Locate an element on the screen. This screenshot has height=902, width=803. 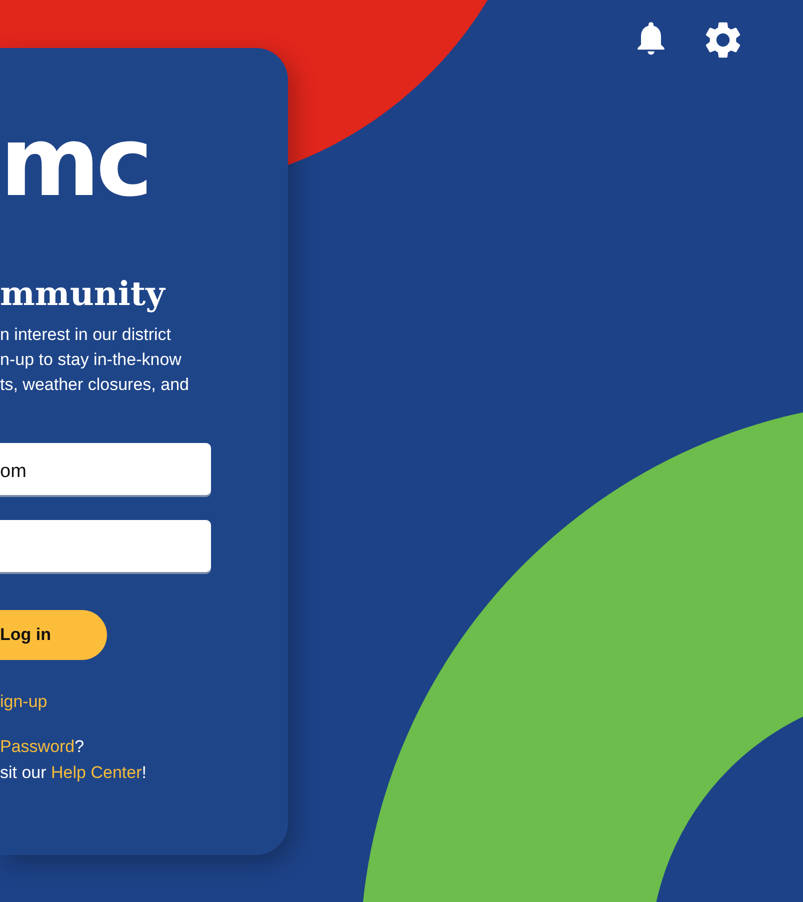
help-text: sit our Help Center! is located at coordinates (73, 773).